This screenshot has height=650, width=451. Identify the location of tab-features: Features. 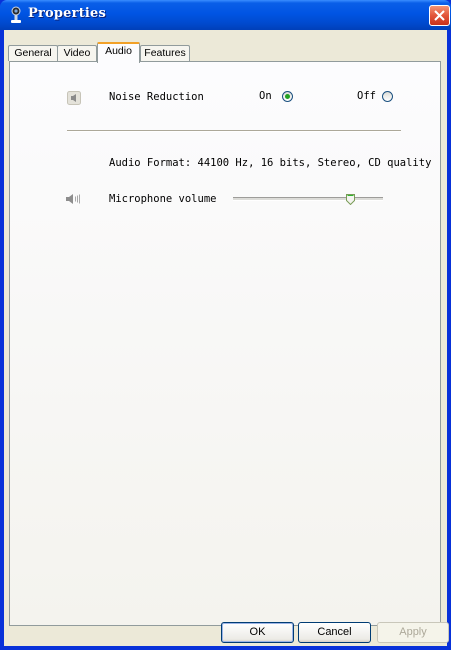
(165, 53).